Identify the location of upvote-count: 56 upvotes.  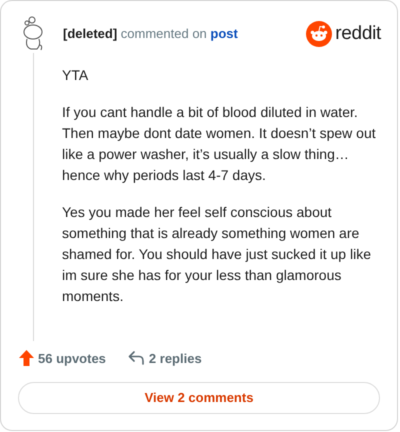
(72, 359).